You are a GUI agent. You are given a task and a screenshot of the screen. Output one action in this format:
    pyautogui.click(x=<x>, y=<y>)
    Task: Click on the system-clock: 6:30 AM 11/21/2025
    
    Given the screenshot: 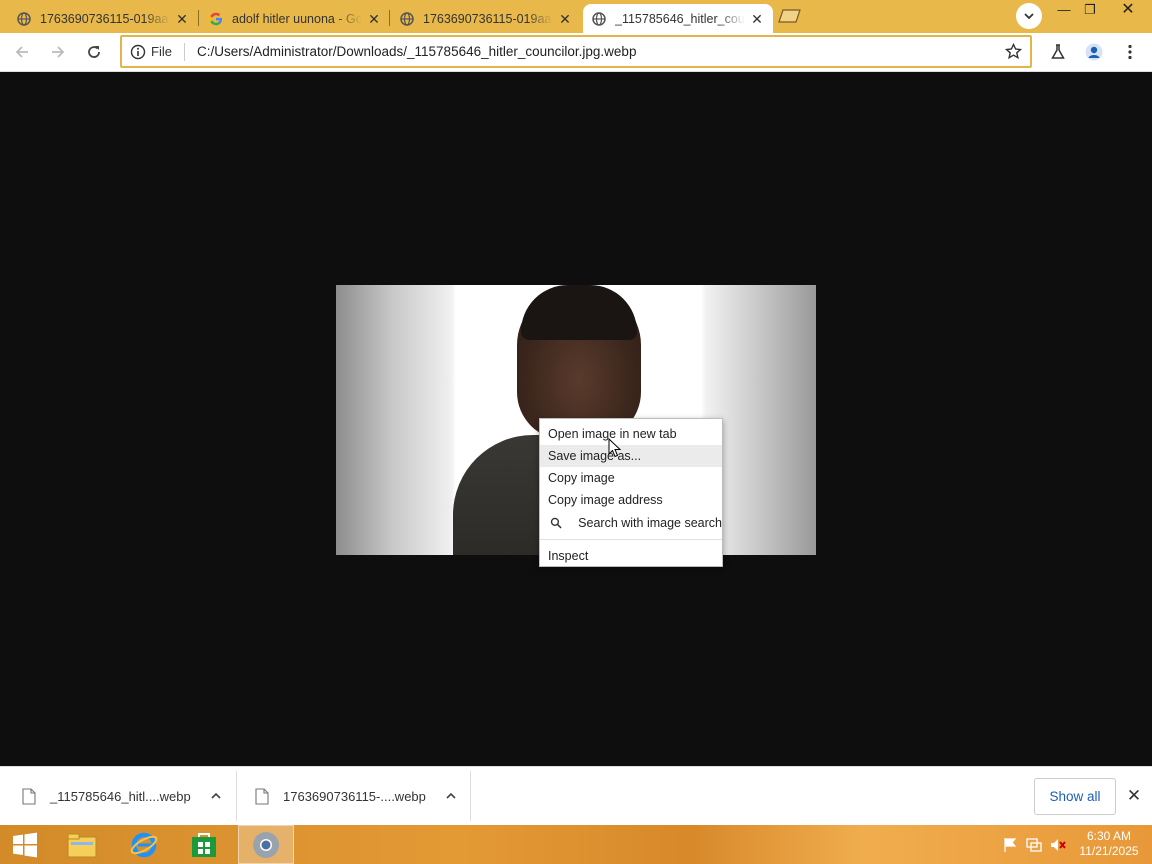 What is the action you would take?
    pyautogui.click(x=1109, y=844)
    